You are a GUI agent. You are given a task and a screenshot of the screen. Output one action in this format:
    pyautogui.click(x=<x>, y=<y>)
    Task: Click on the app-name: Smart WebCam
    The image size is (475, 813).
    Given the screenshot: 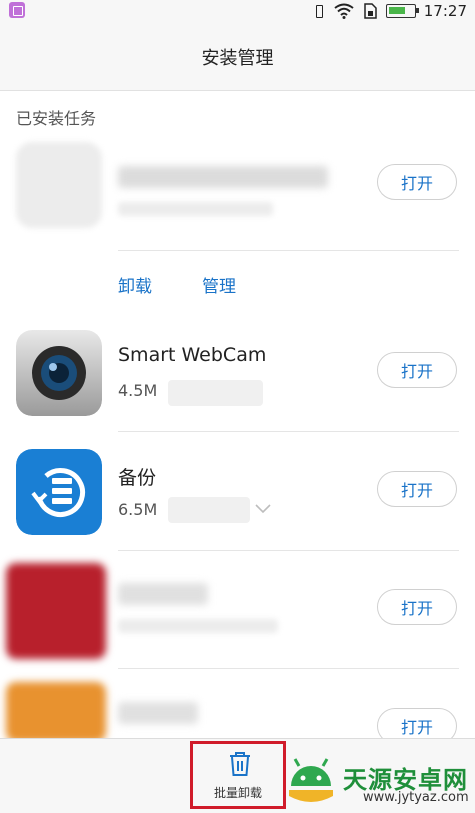 What is the action you would take?
    pyautogui.click(x=192, y=355)
    